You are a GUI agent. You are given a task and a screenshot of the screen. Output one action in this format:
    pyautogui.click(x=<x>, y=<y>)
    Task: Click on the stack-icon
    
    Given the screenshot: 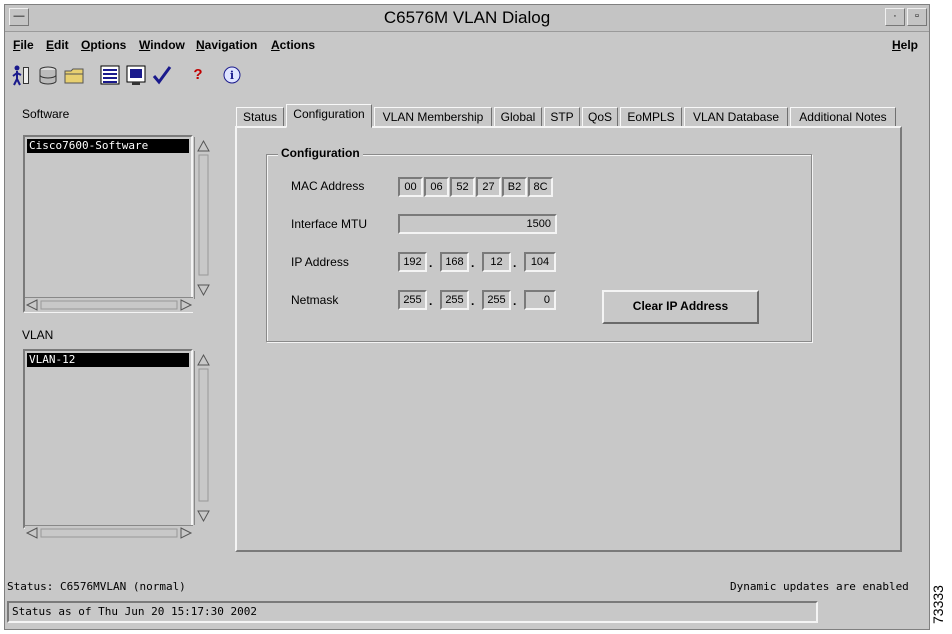 What is the action you would take?
    pyautogui.click(x=48, y=75)
    